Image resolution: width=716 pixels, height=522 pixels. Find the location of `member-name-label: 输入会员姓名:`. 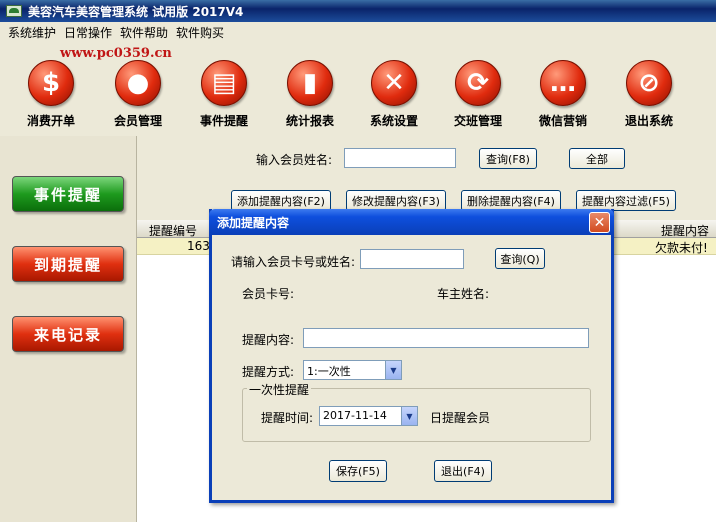

member-name-label: 输入会员姓名: is located at coordinates (294, 160).